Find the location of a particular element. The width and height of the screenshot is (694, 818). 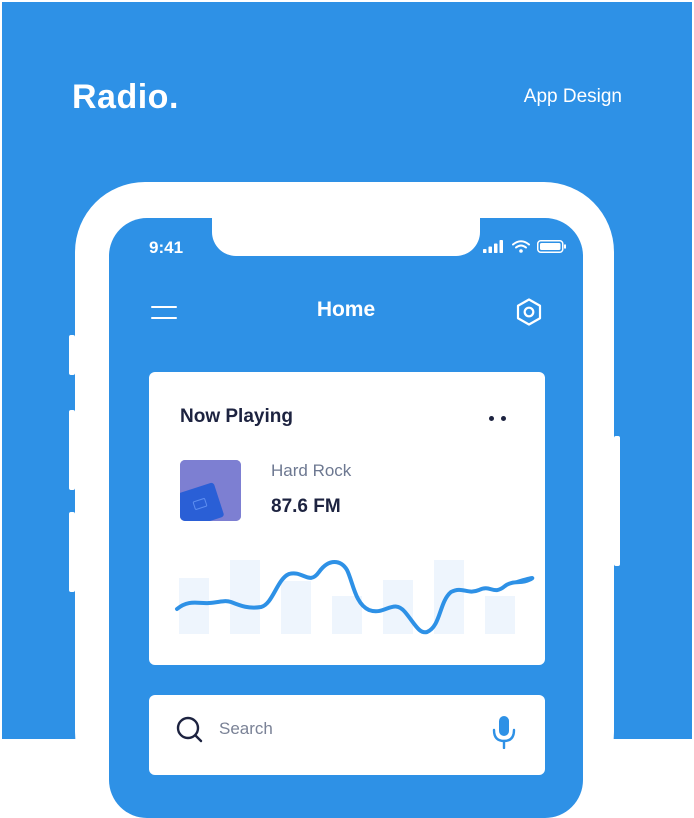

microphone-icon is located at coordinates (504, 732).